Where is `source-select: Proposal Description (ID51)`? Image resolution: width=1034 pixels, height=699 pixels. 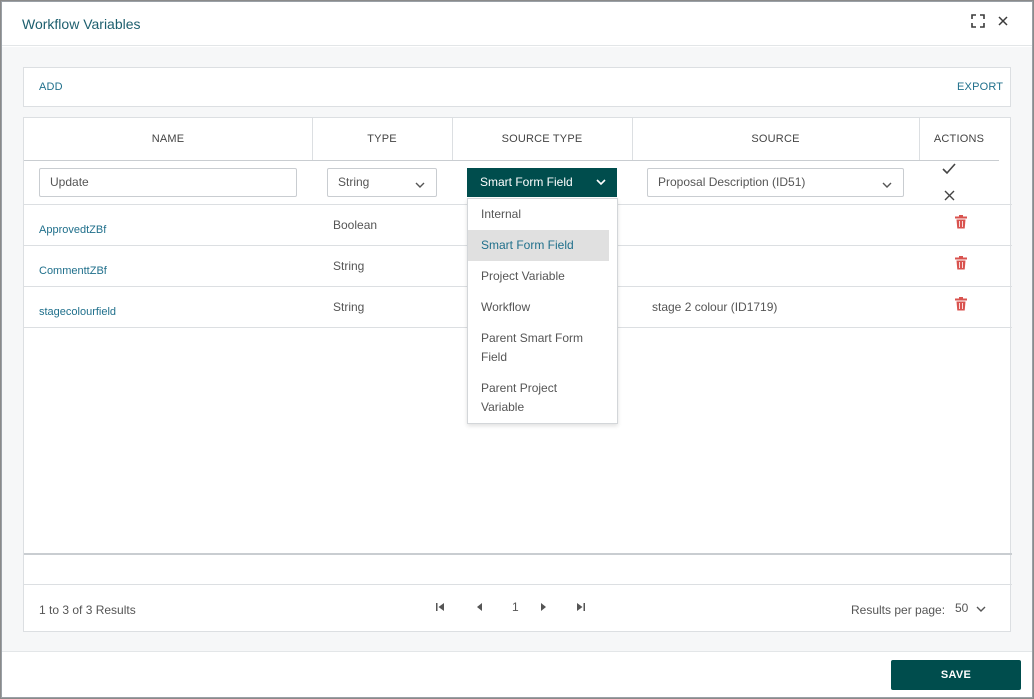 source-select: Proposal Description (ID51) is located at coordinates (775, 182).